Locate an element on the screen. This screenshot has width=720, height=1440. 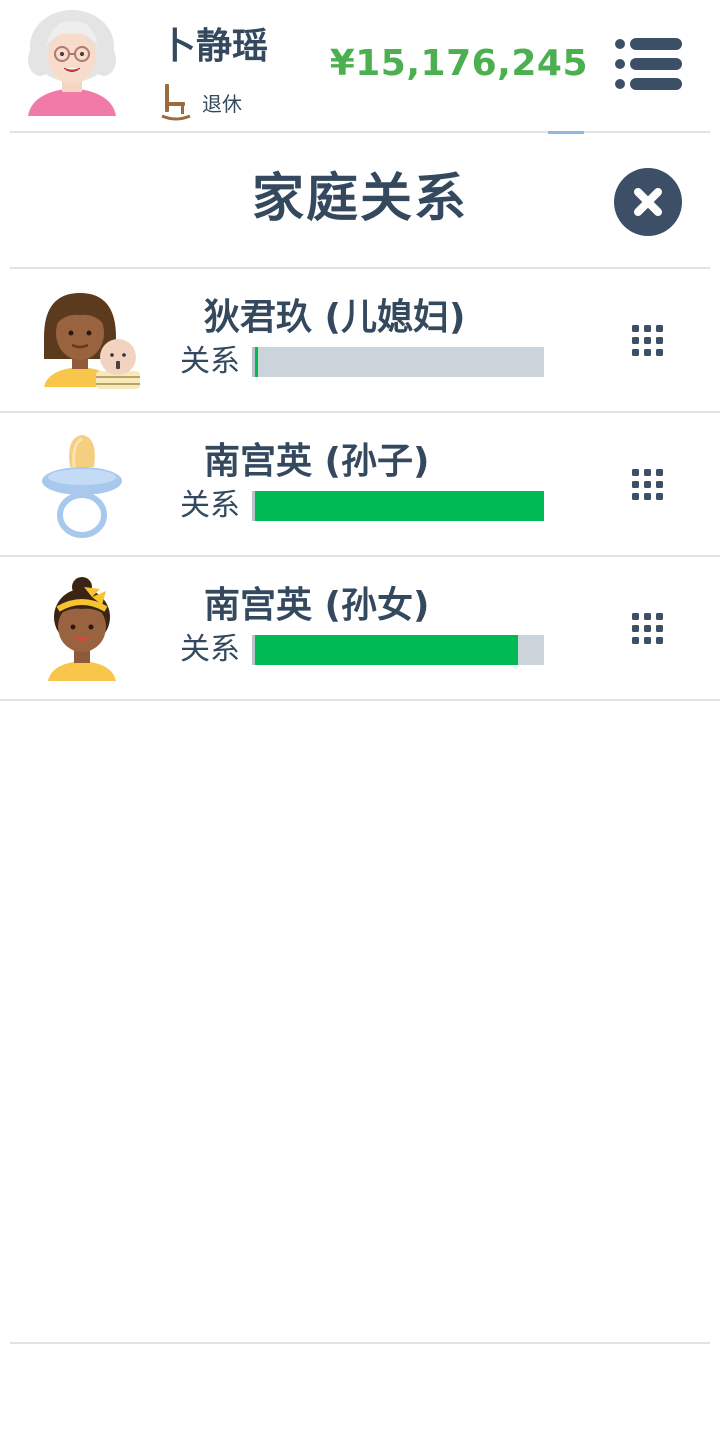
list-item: 南宫英 (孙子) 关系 is located at coordinates (360, 485).